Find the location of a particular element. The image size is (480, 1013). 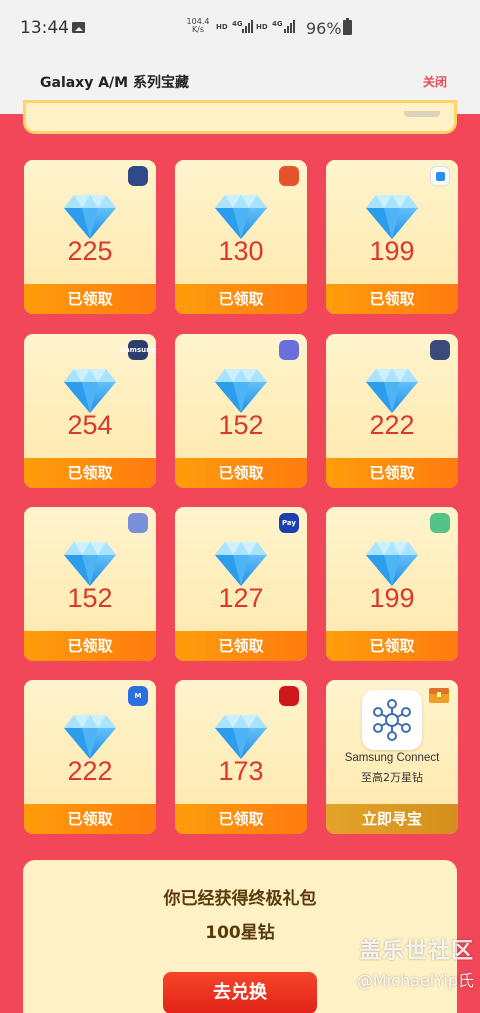

banner-tab is located at coordinates (422, 114).